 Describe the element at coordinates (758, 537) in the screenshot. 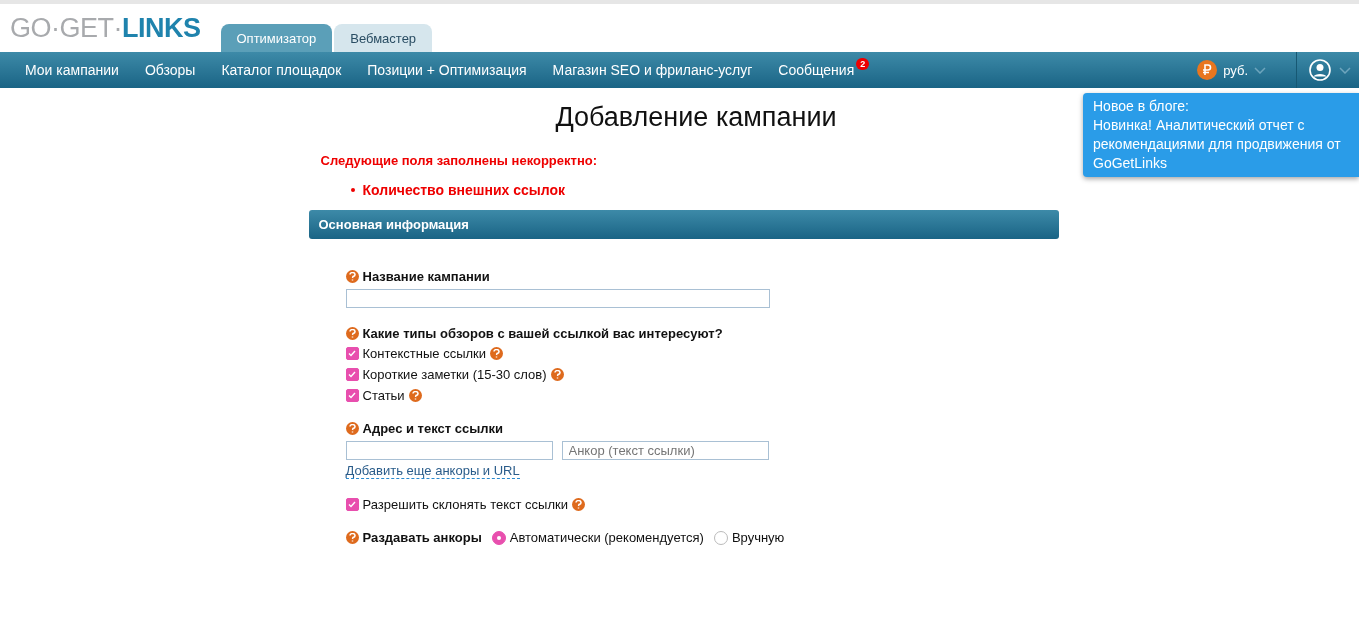

I see `radio-label: Вручную` at that location.